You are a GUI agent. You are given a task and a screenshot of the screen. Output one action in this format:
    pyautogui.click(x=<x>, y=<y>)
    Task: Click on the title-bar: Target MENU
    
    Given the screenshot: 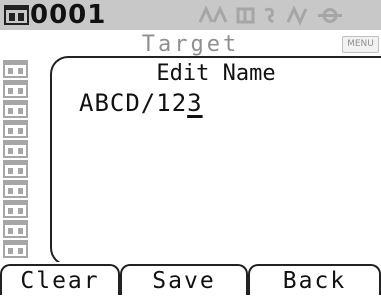 What is the action you would take?
    pyautogui.click(x=190, y=43)
    